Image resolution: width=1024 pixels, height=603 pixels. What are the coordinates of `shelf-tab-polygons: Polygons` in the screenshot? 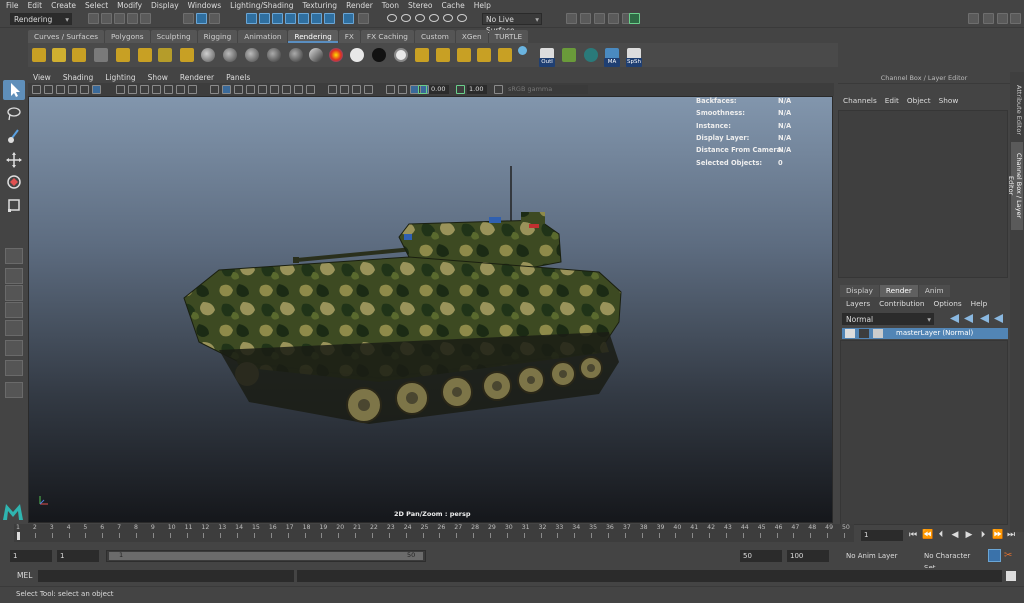 It's located at (127, 36).